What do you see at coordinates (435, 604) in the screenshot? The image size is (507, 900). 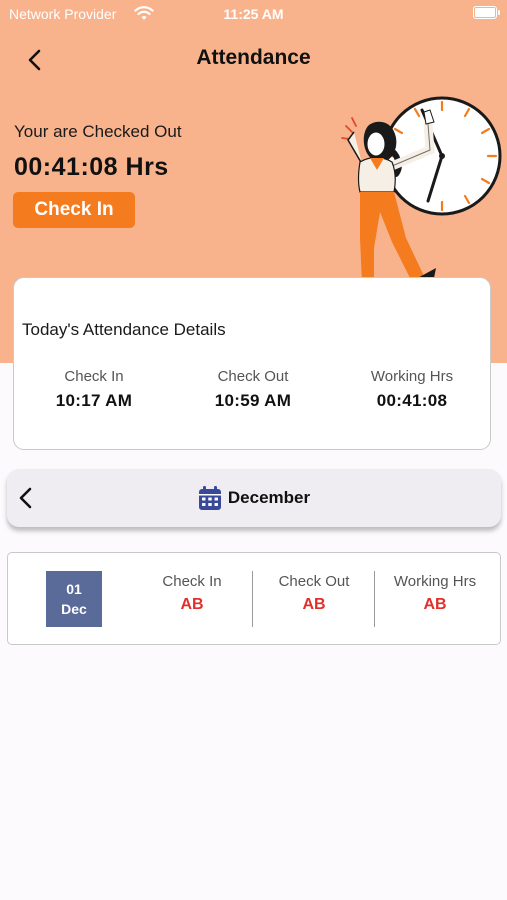 I see `record-working-hrs-value: AB` at bounding box center [435, 604].